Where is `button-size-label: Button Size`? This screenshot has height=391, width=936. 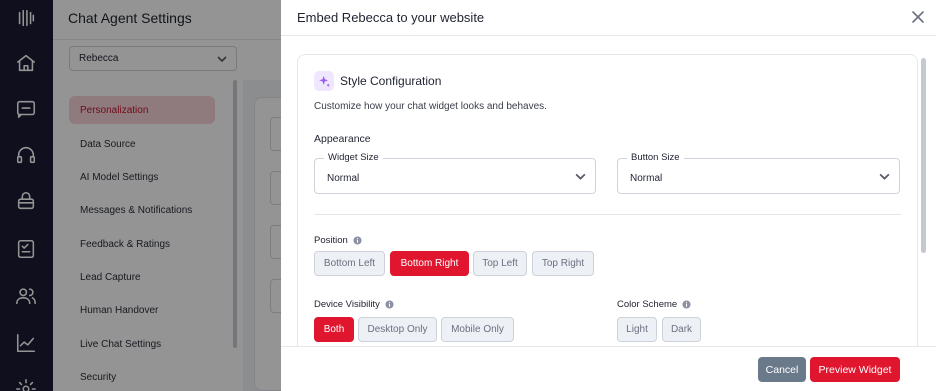
button-size-label: Button Size is located at coordinates (655, 157).